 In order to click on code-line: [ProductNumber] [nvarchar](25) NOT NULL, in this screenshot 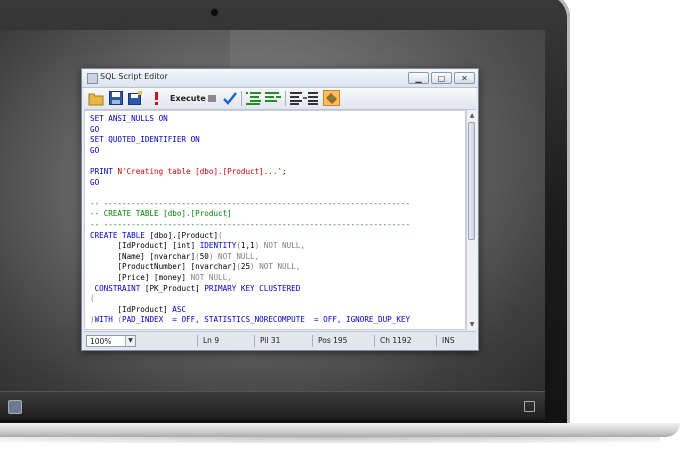, I will do `click(250, 267)`.